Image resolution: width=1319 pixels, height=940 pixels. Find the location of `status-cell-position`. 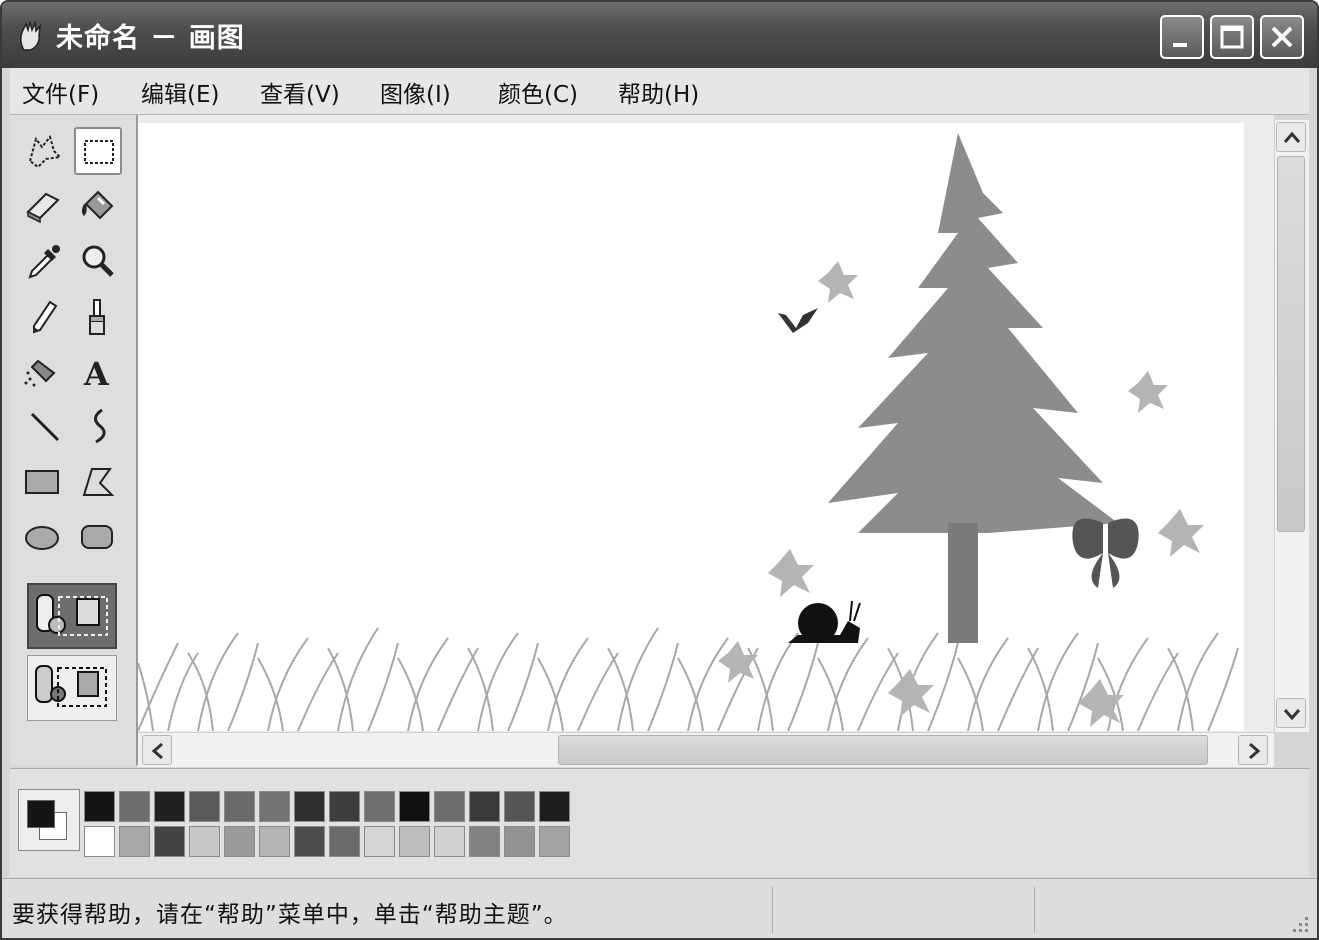

status-cell-position is located at coordinates (772, 910).